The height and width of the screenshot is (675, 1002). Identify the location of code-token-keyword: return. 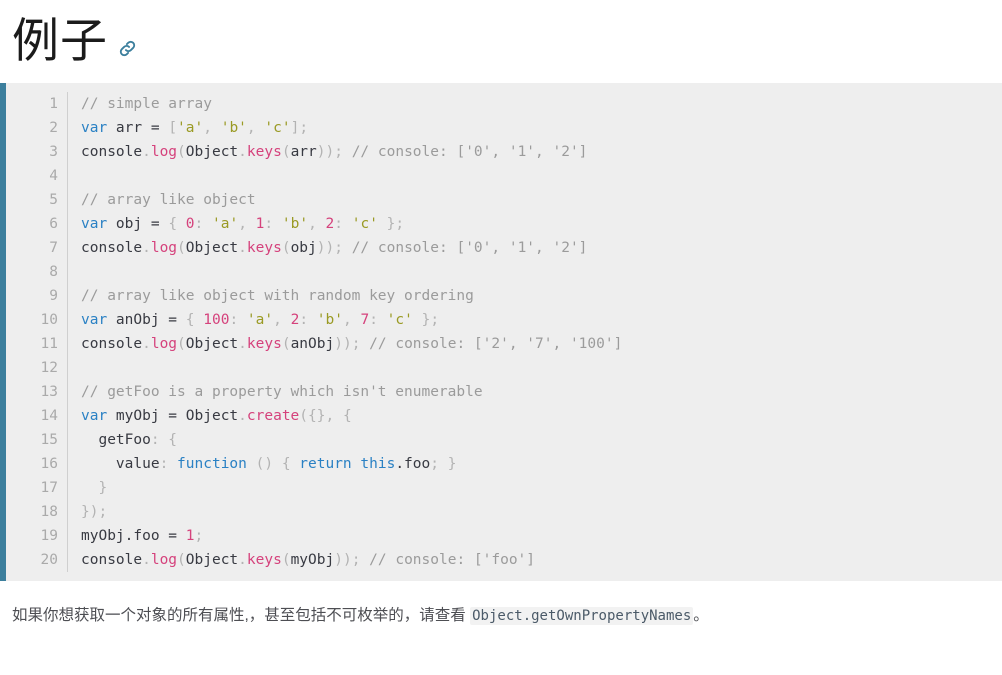
(325, 464).